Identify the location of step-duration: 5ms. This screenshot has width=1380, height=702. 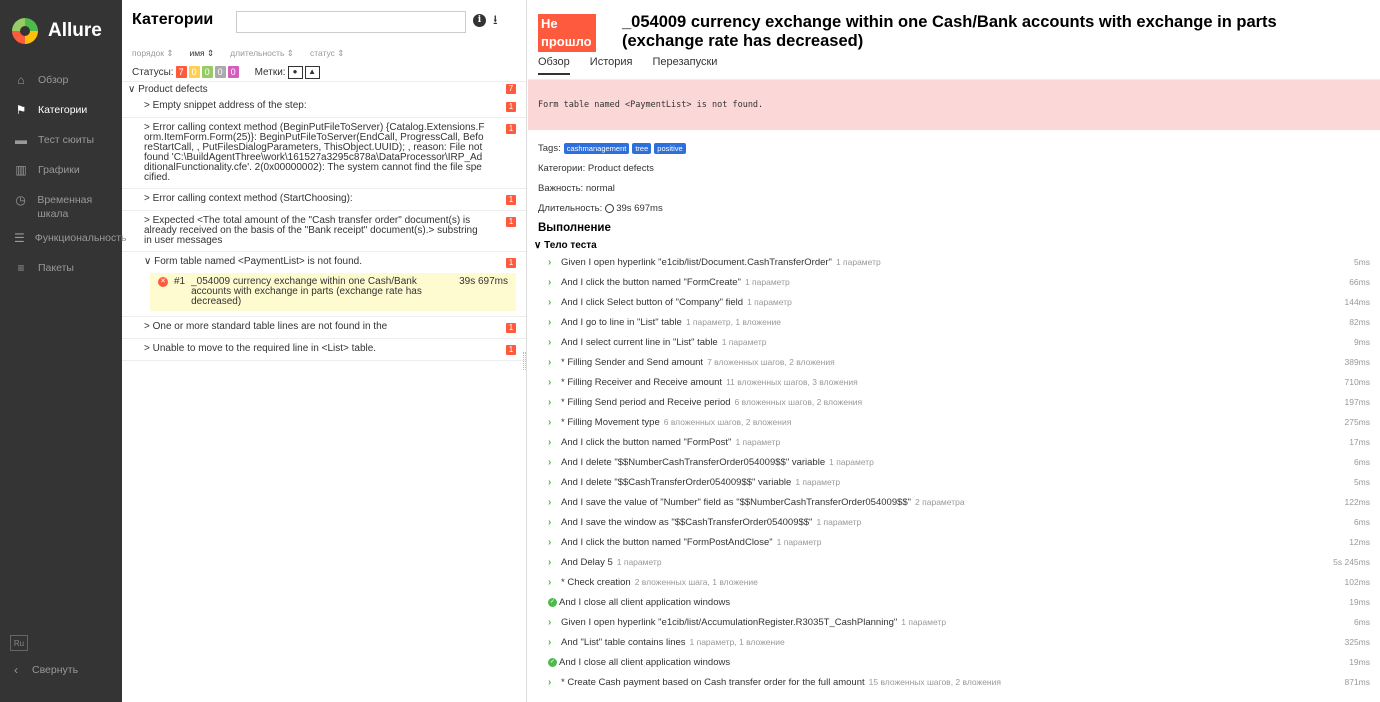
(1361, 482).